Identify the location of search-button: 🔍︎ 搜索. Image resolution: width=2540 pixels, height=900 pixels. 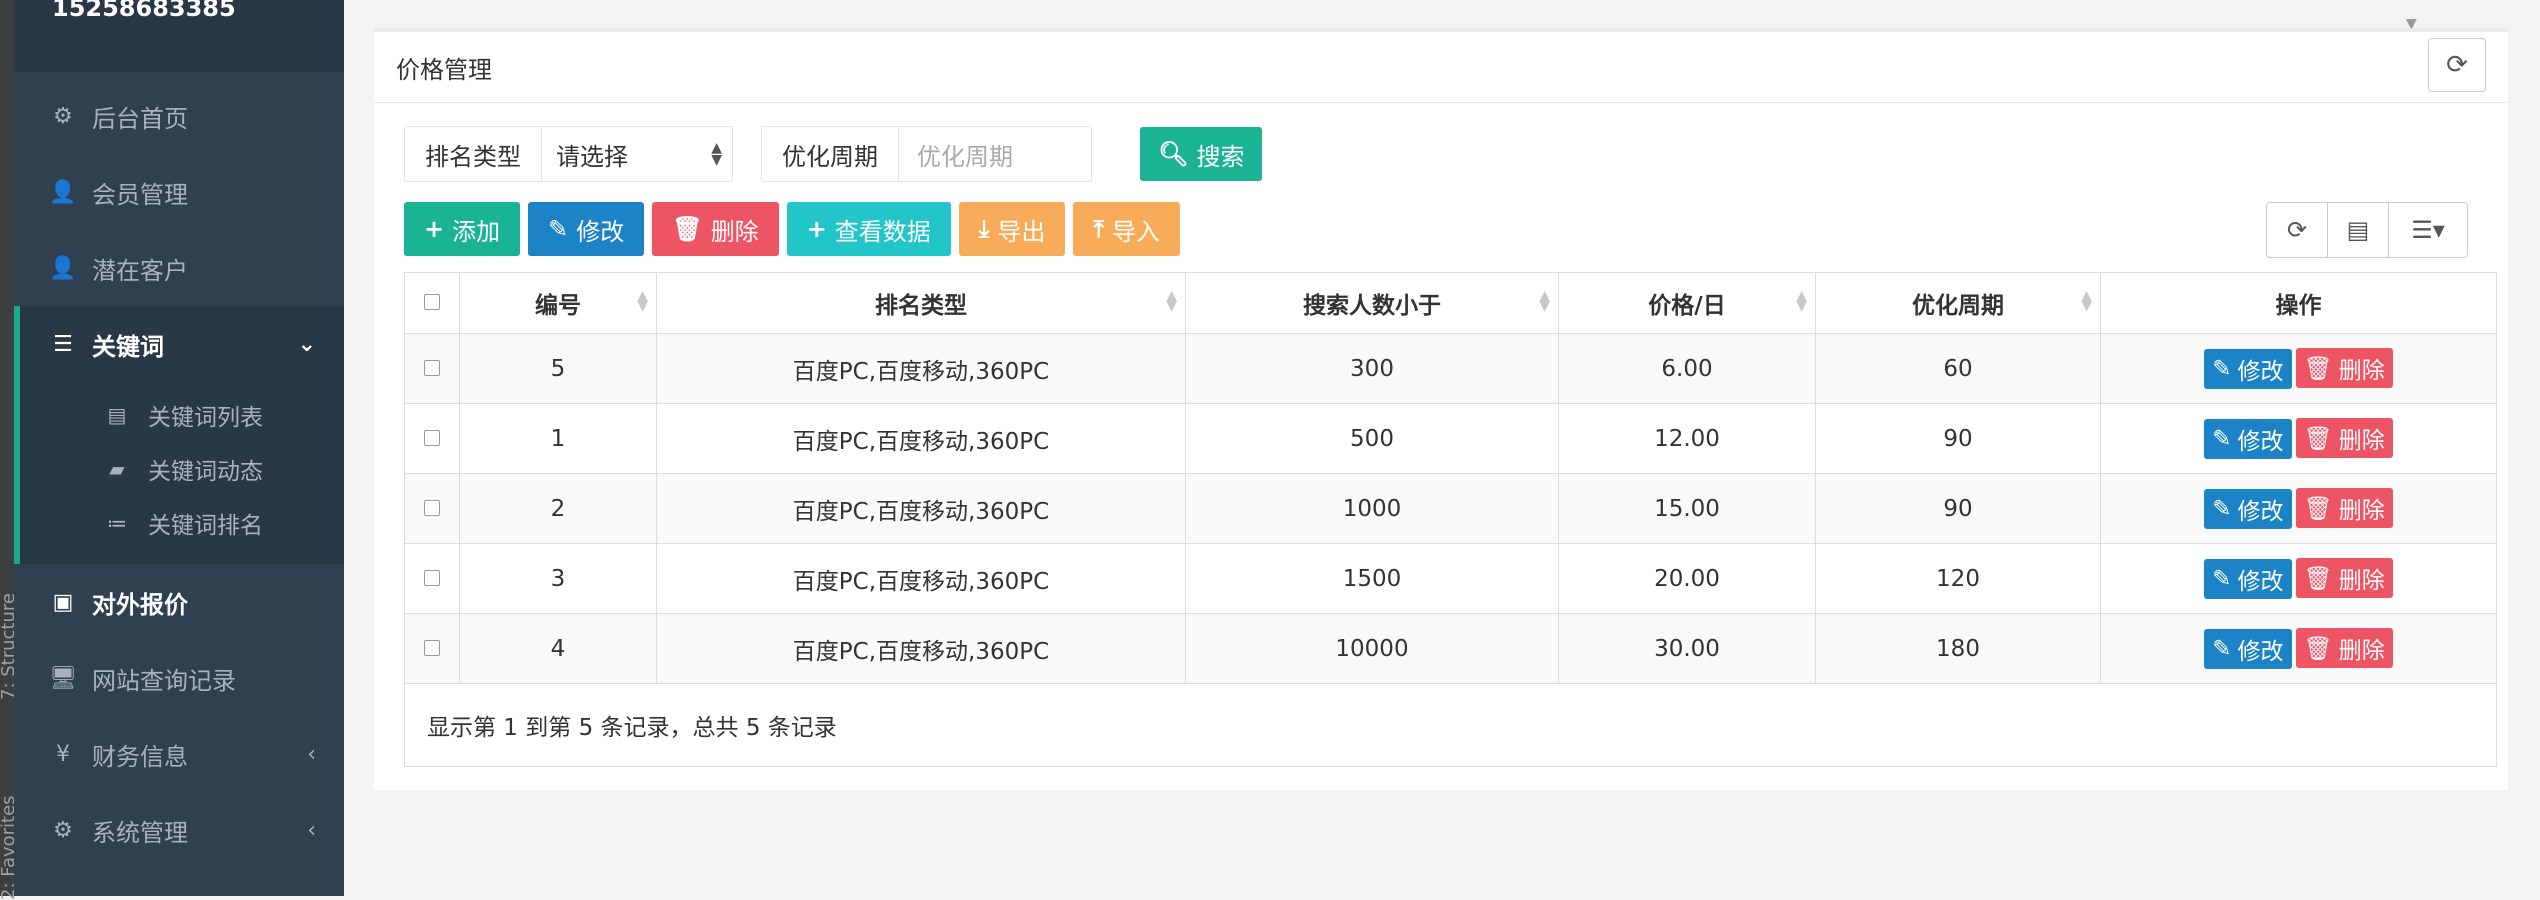
(1201, 154).